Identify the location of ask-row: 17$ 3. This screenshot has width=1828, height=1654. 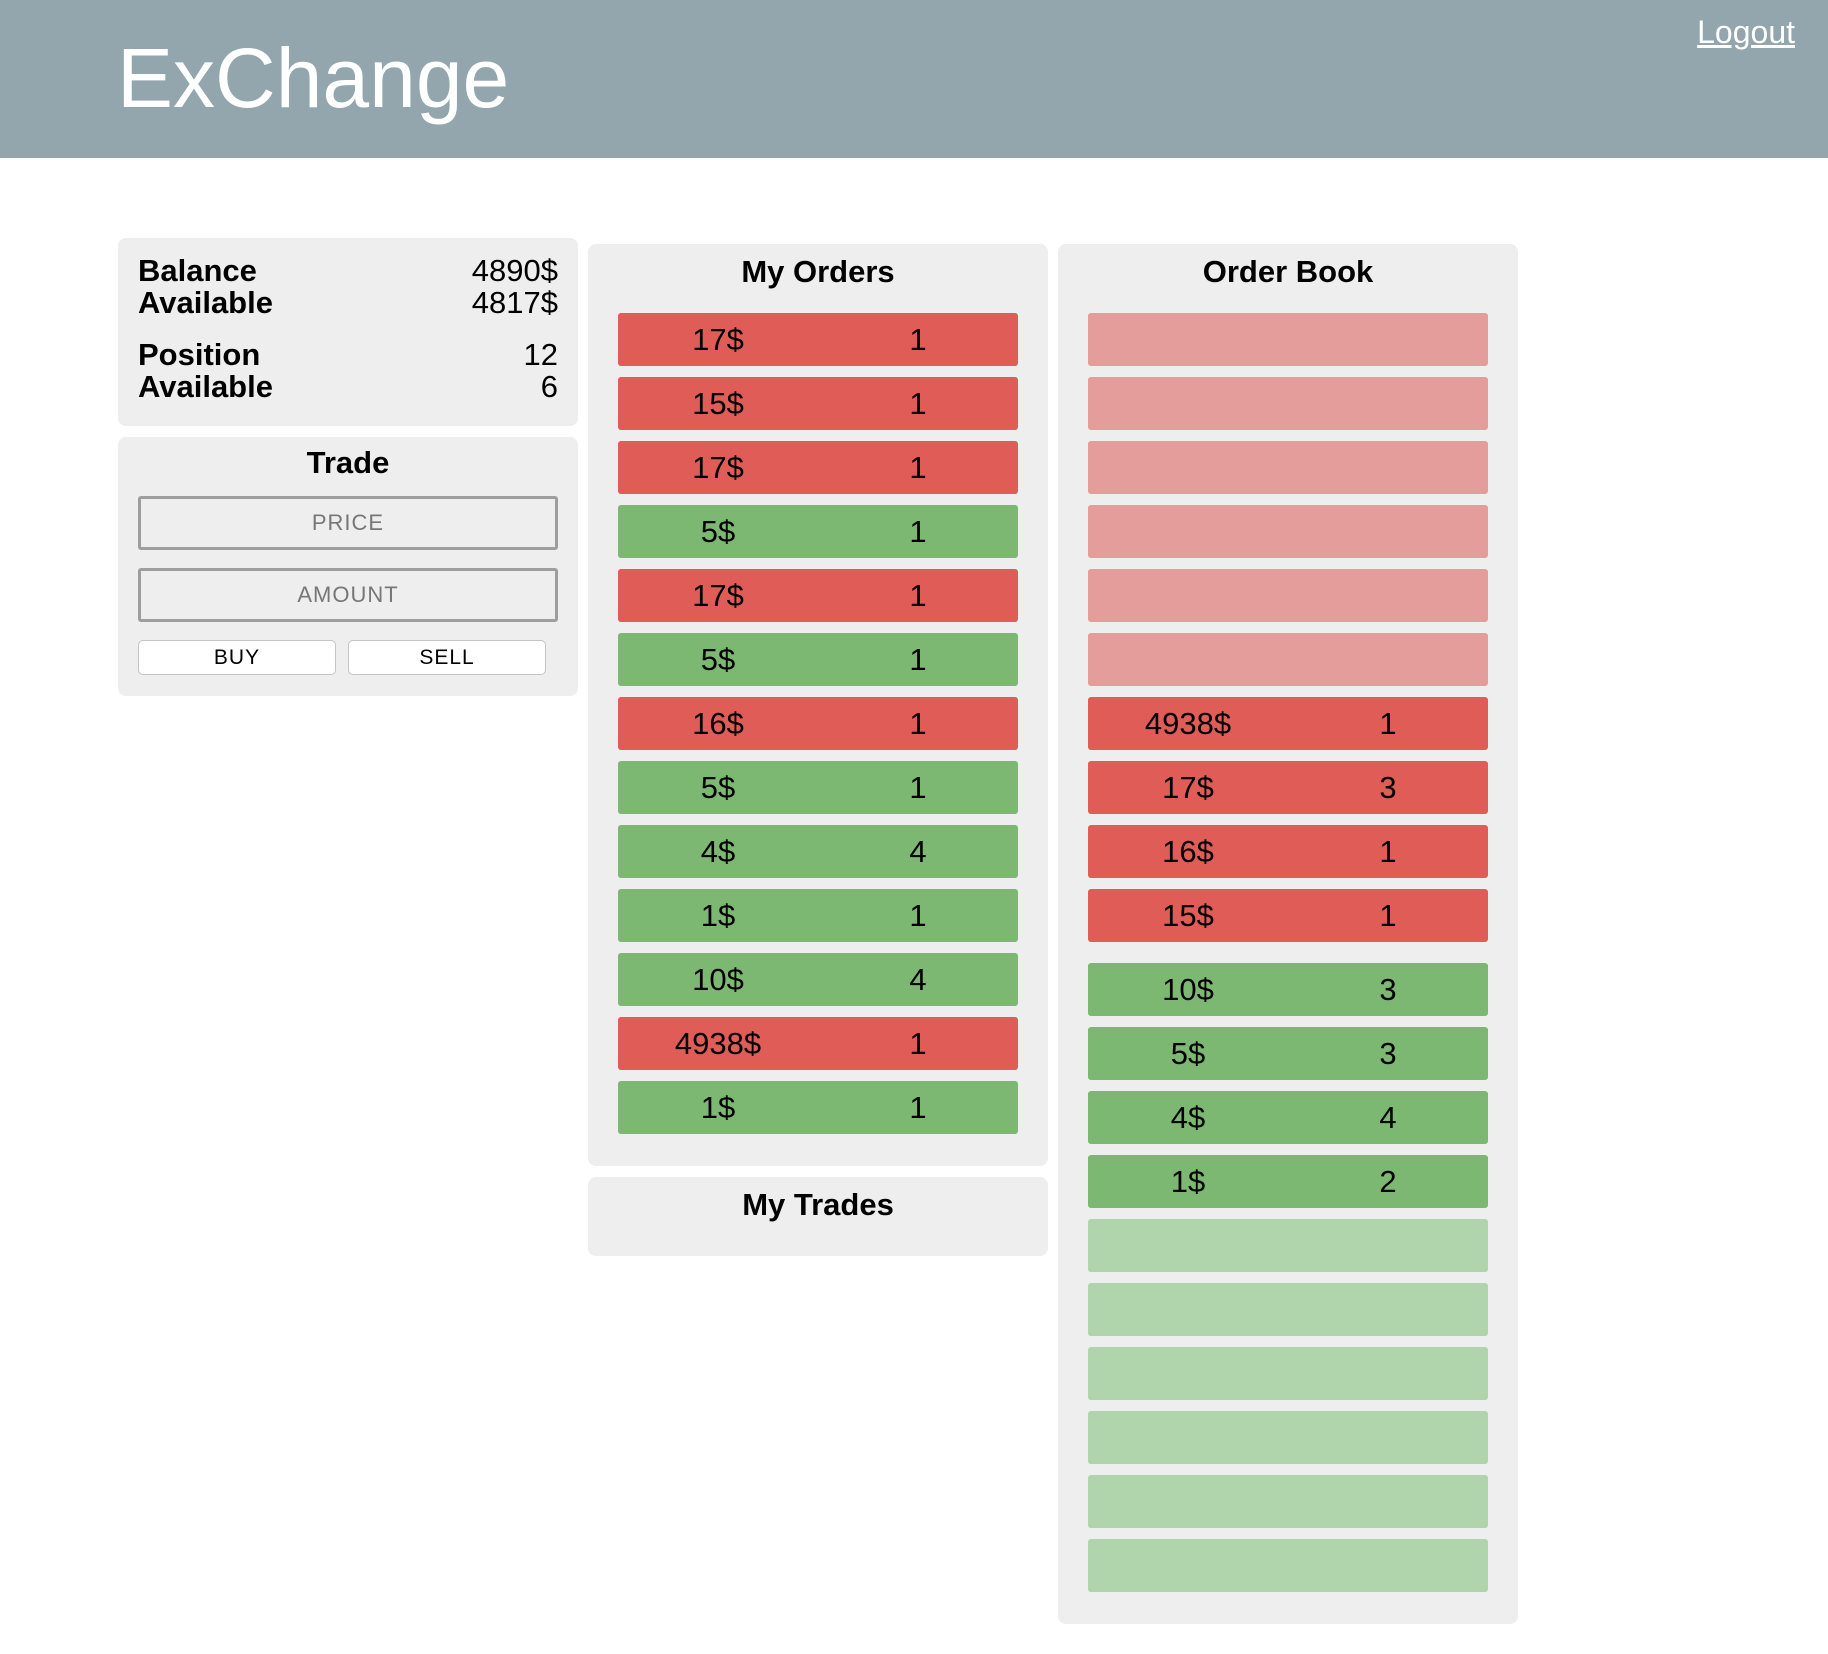
(1288, 787).